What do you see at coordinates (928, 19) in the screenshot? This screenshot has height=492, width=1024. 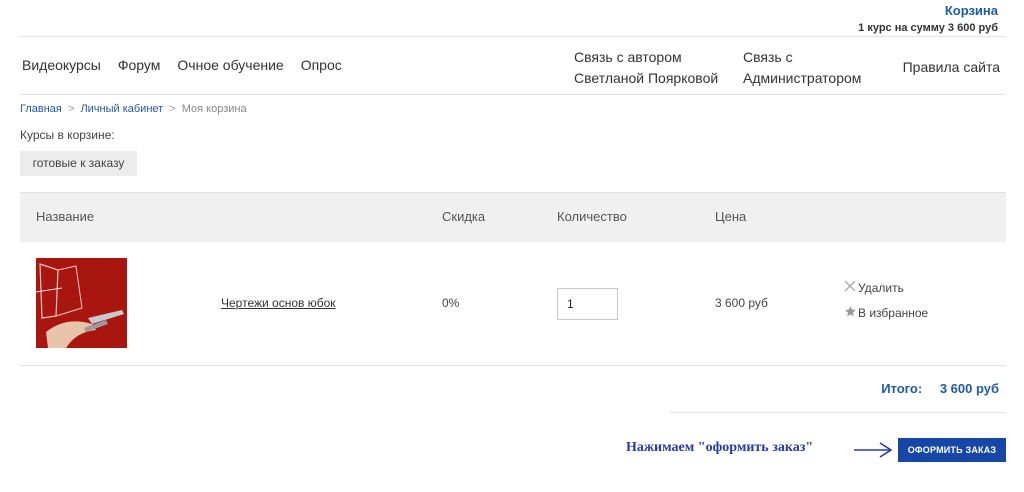 I see `cart-summary: Корзина 1 курс на сумму 3 600 руб` at bounding box center [928, 19].